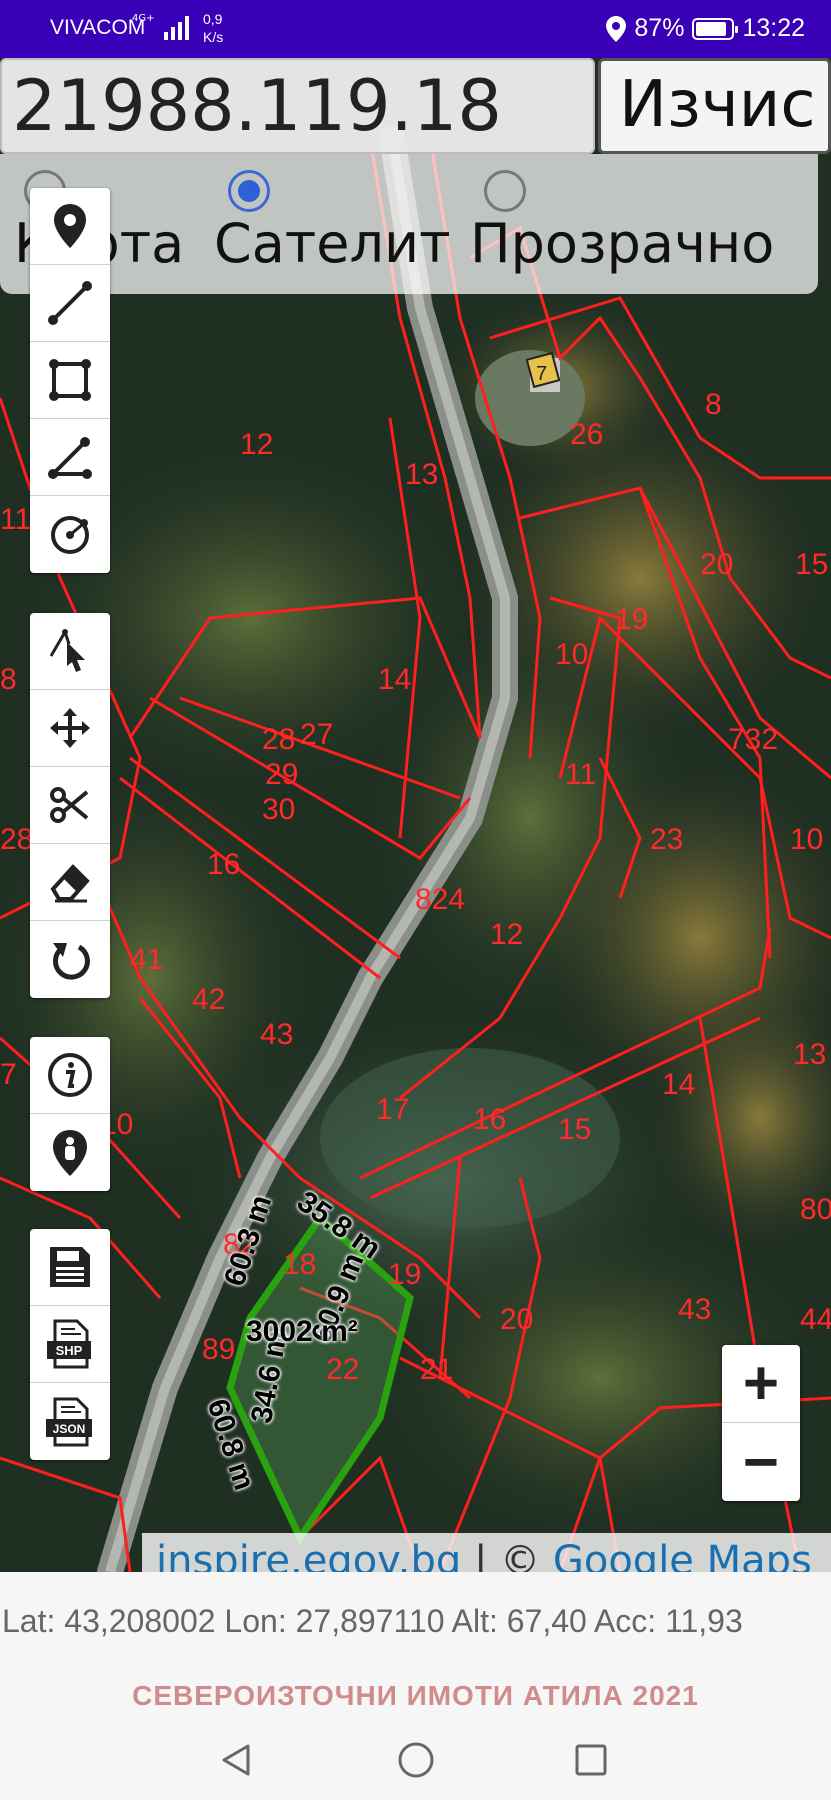 The height and width of the screenshot is (1800, 831). I want to click on point-icon, so click(70, 226).